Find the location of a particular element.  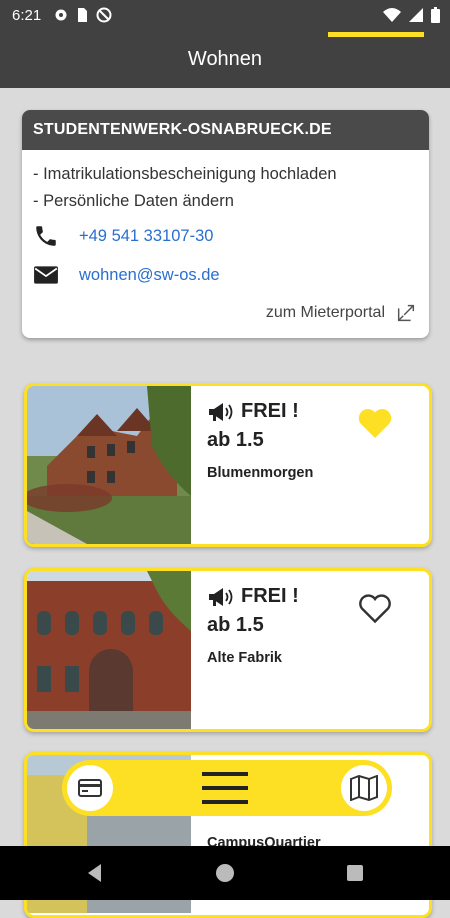

status-bar: 6:21 is located at coordinates (225, 16).